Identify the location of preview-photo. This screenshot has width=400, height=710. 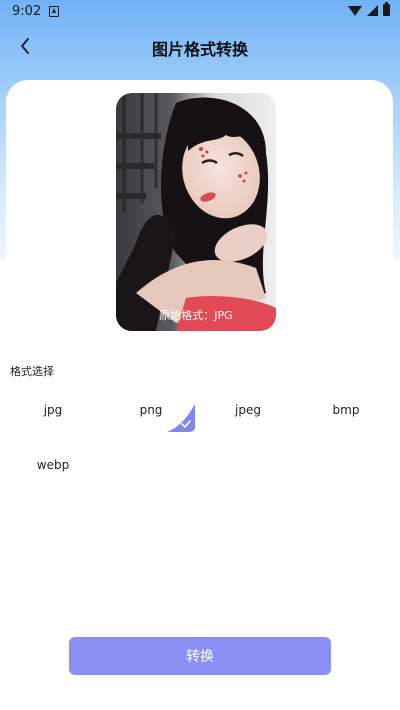
(196, 212).